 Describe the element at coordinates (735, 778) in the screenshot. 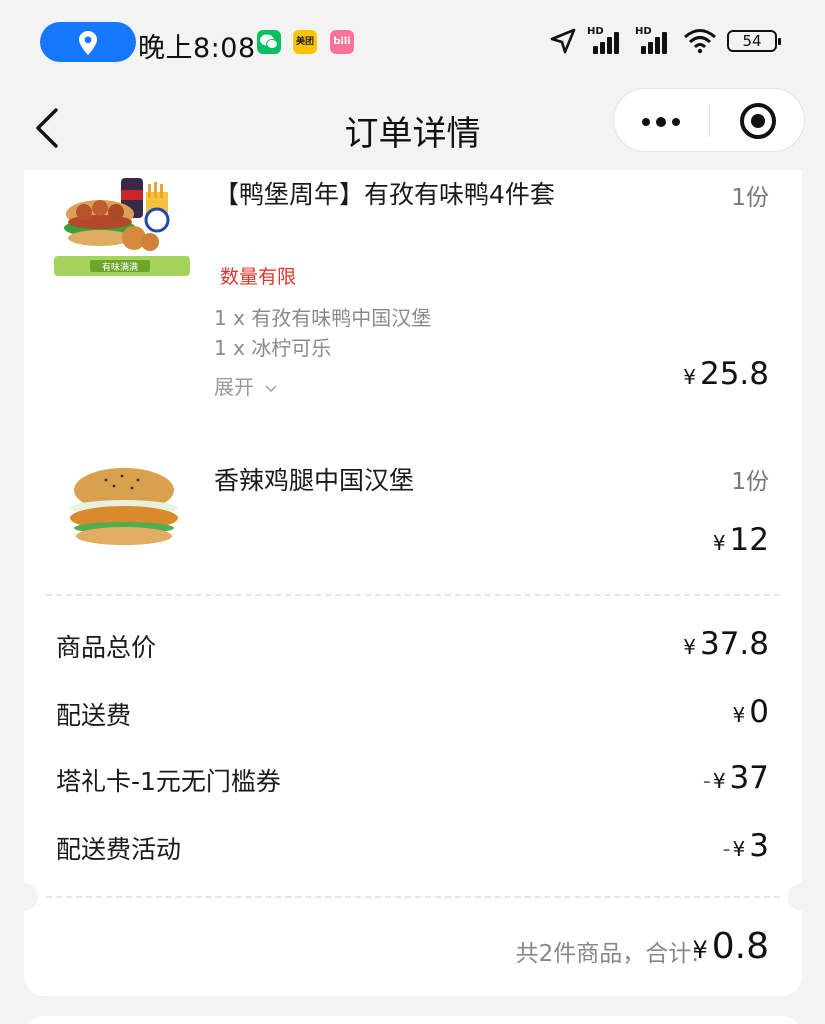

I see `summary-value: - ¥37` at that location.